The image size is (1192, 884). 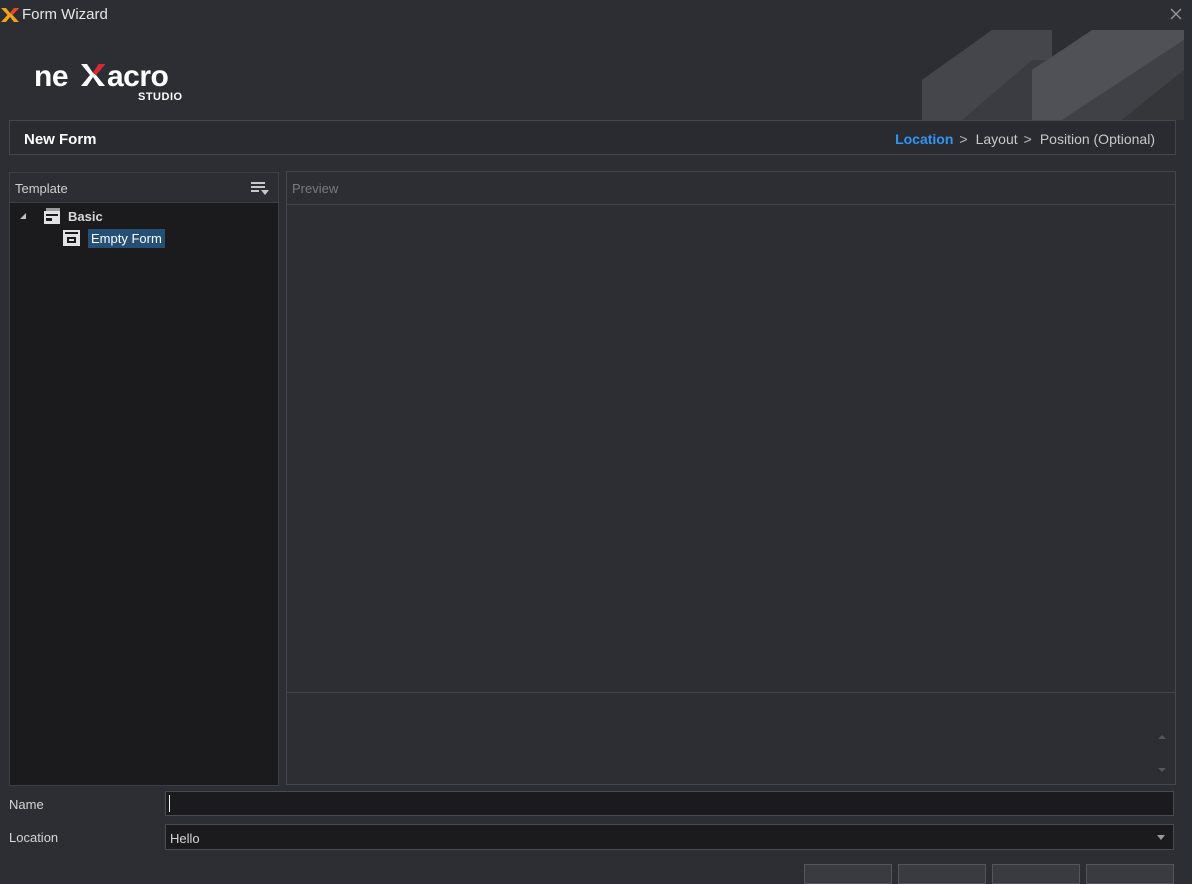 I want to click on tree-node-basic: Basic, so click(x=60, y=216).